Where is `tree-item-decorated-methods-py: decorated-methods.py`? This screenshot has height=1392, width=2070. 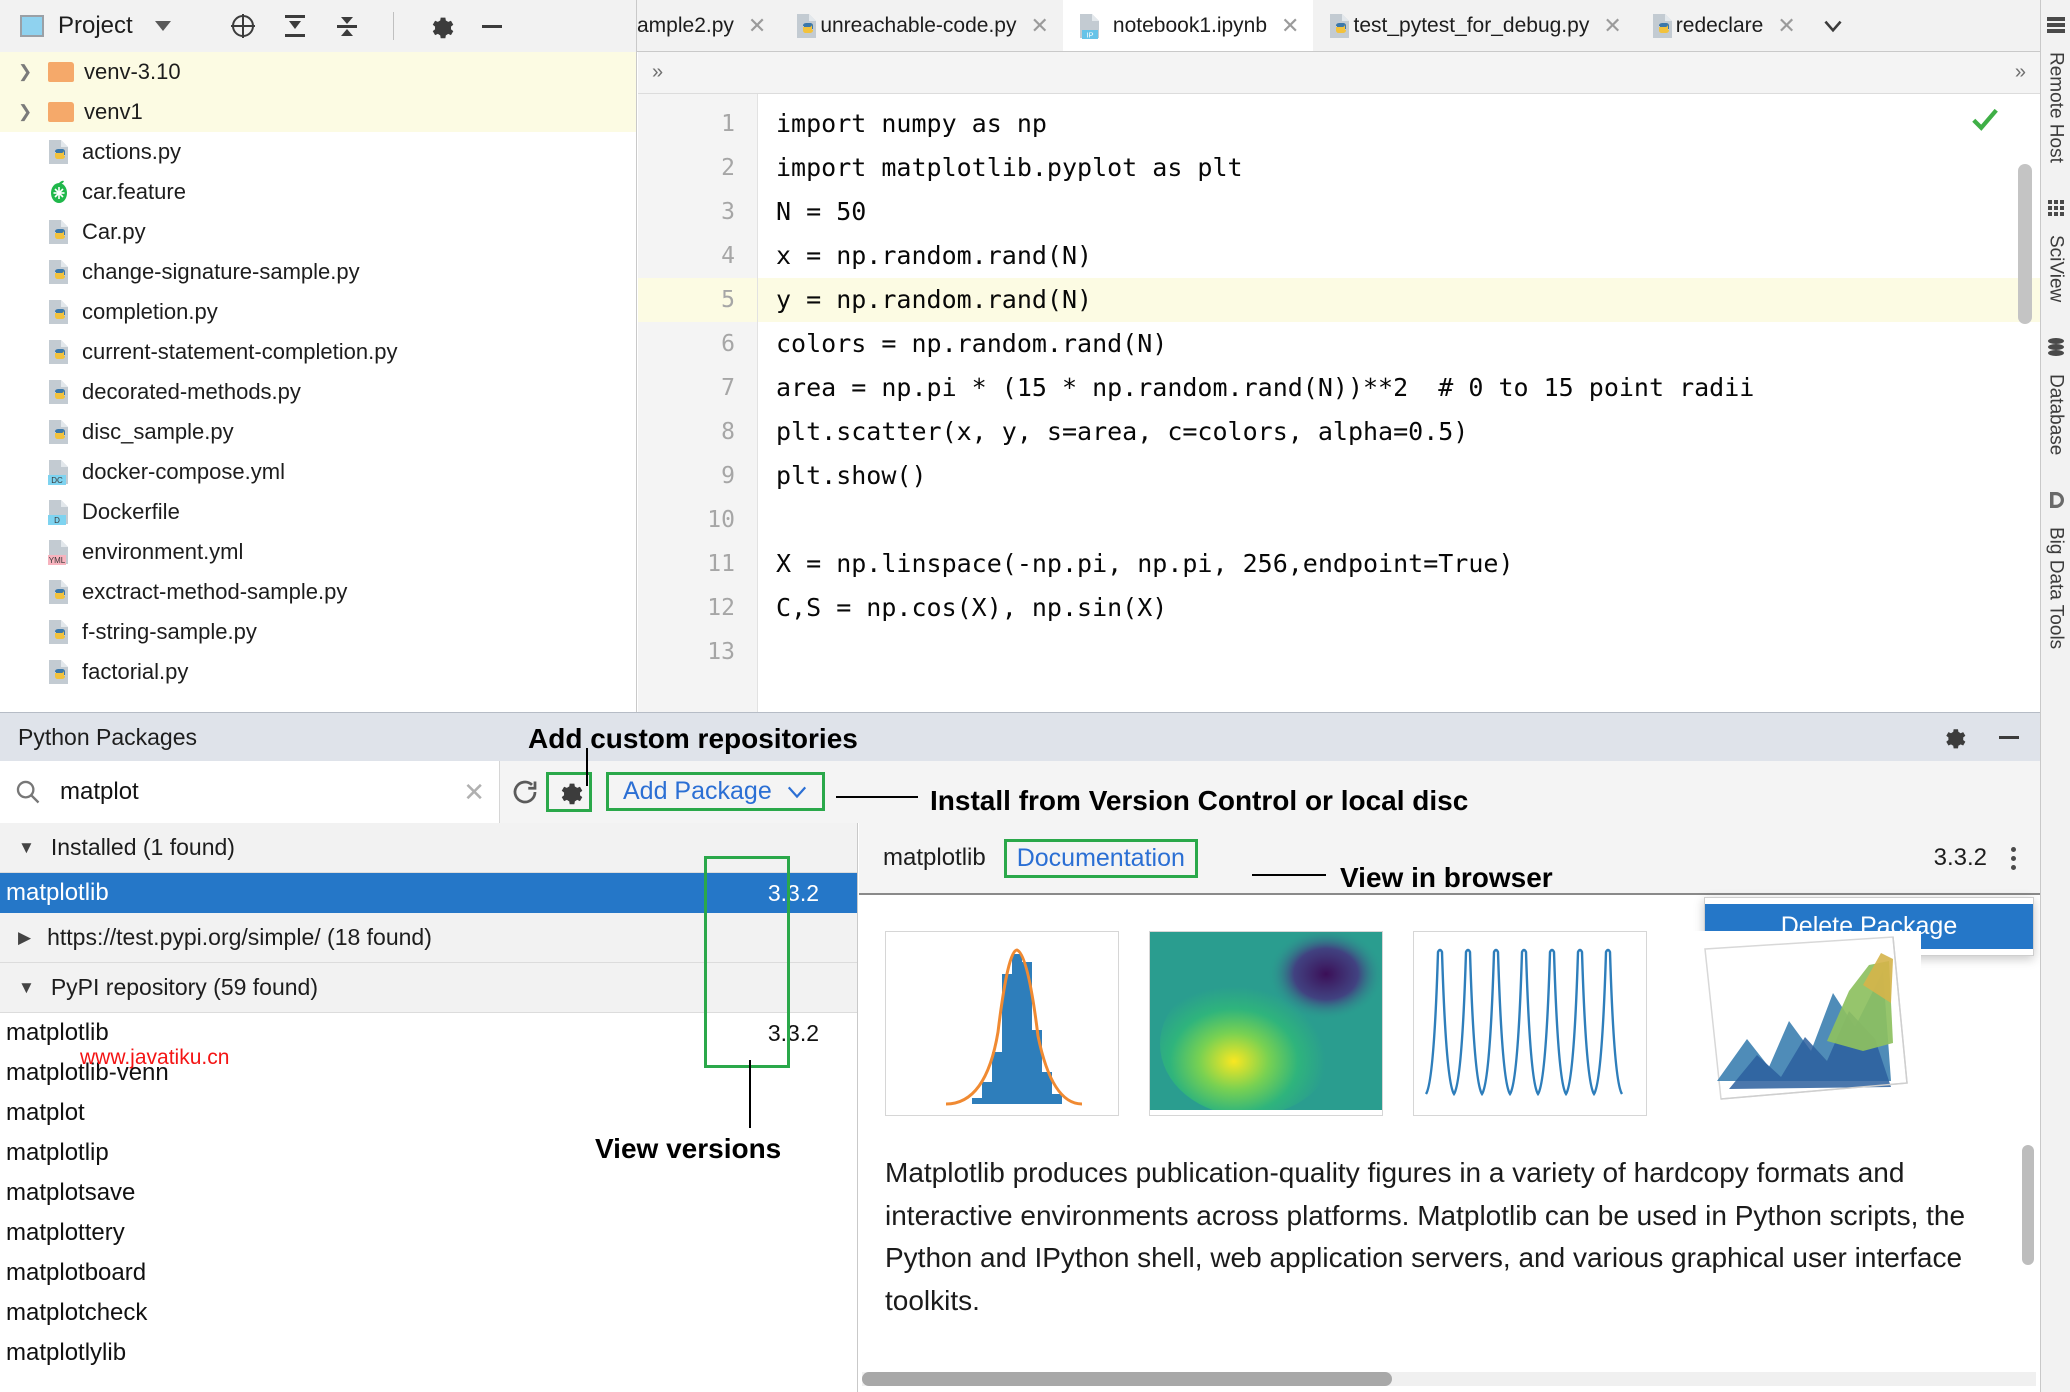
tree-item-decorated-methods-py: decorated-methods.py is located at coordinates (318, 392).